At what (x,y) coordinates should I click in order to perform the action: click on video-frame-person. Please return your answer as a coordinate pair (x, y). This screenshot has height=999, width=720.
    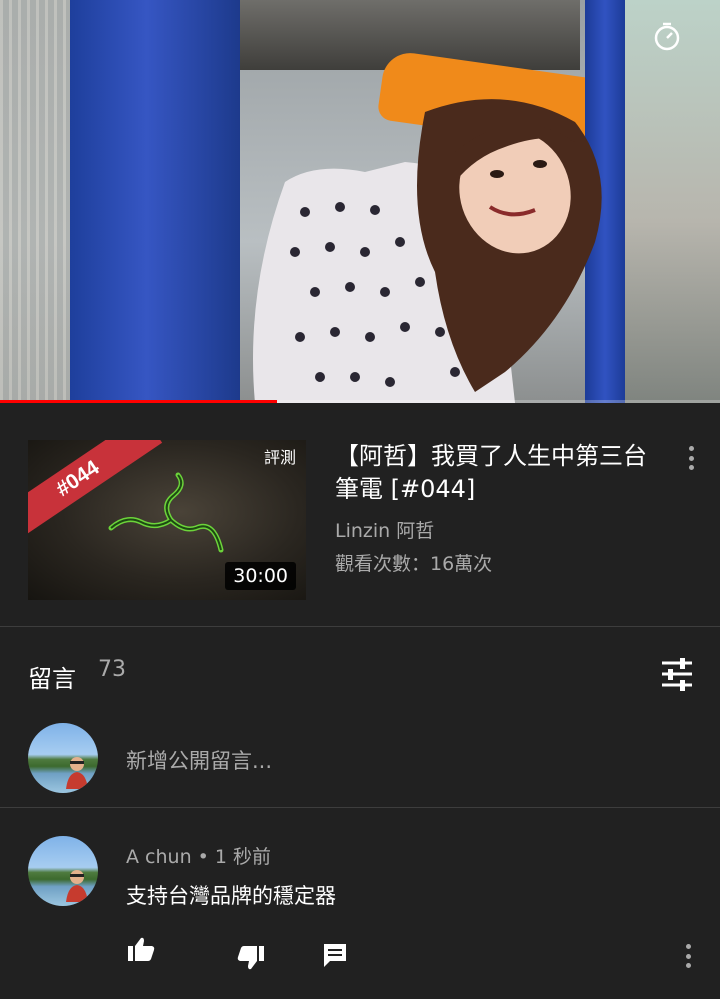
    Looking at the image, I should click on (427, 251).